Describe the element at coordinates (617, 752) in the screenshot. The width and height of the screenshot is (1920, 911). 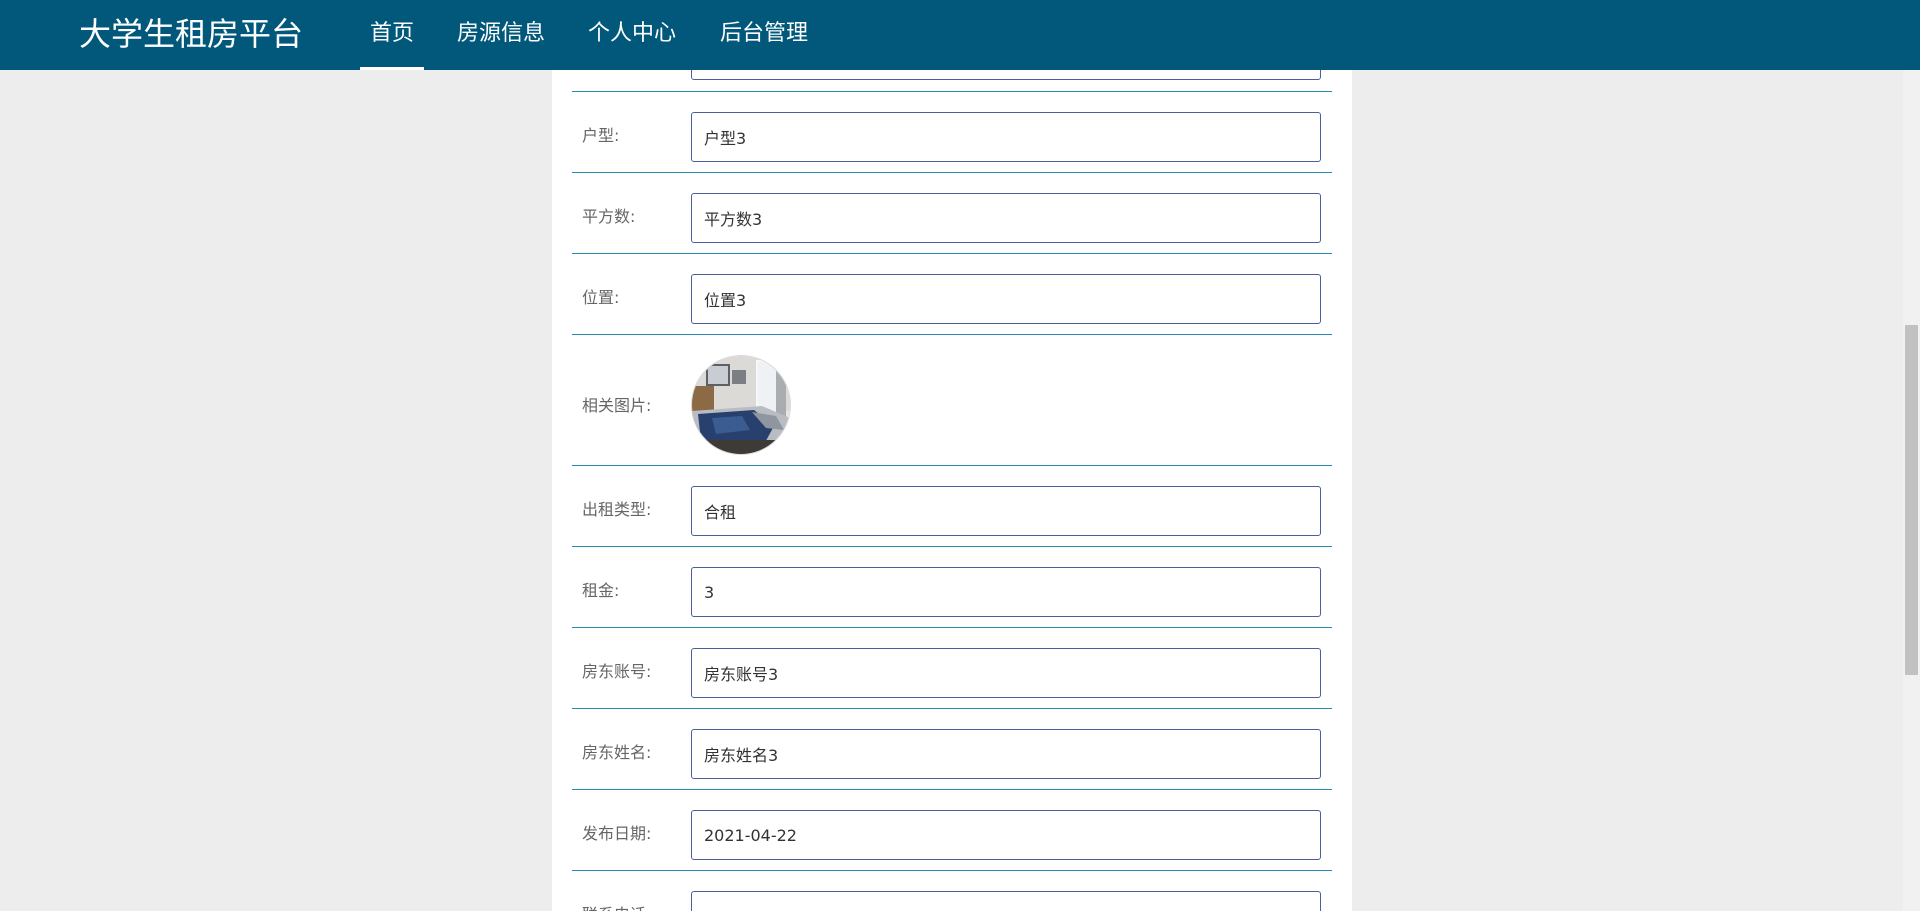
I see `landlord-name-label: 房东姓名:` at that location.